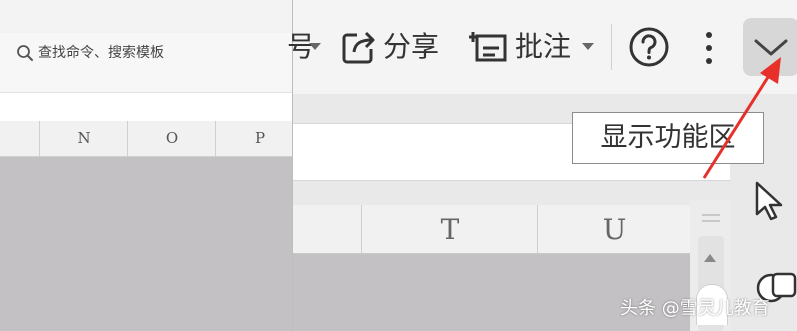 The height and width of the screenshot is (331, 797). Describe the element at coordinates (259, 138) in the screenshot. I see `column-header-p: P` at that location.